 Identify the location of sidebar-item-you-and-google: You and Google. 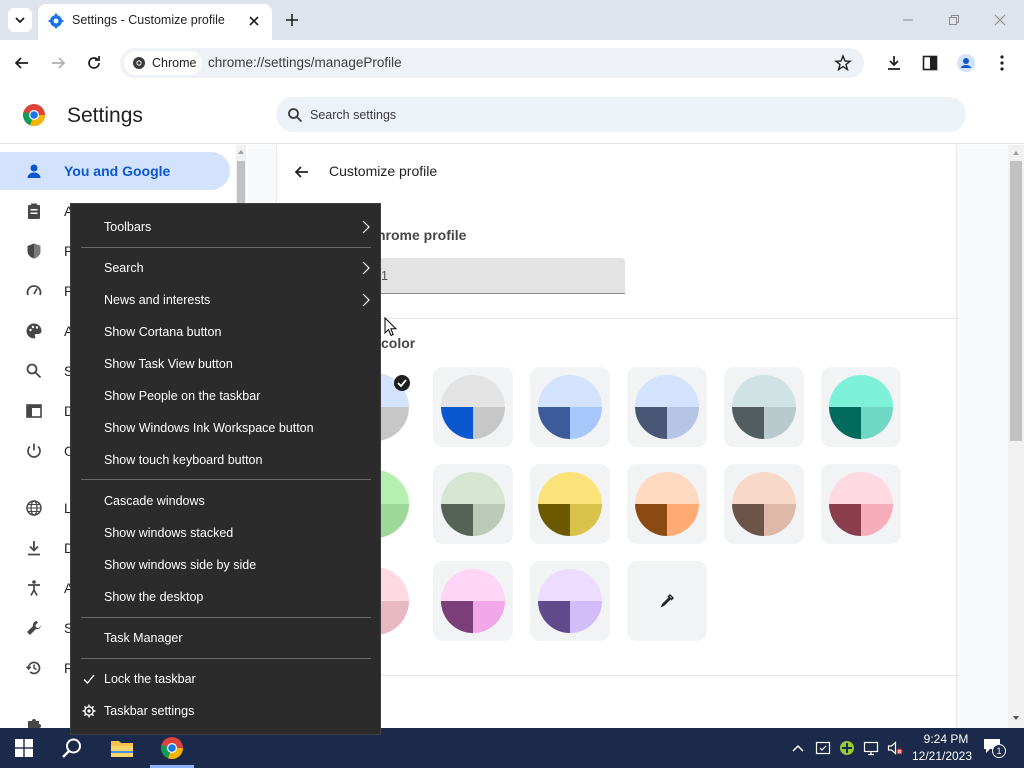
(115, 171).